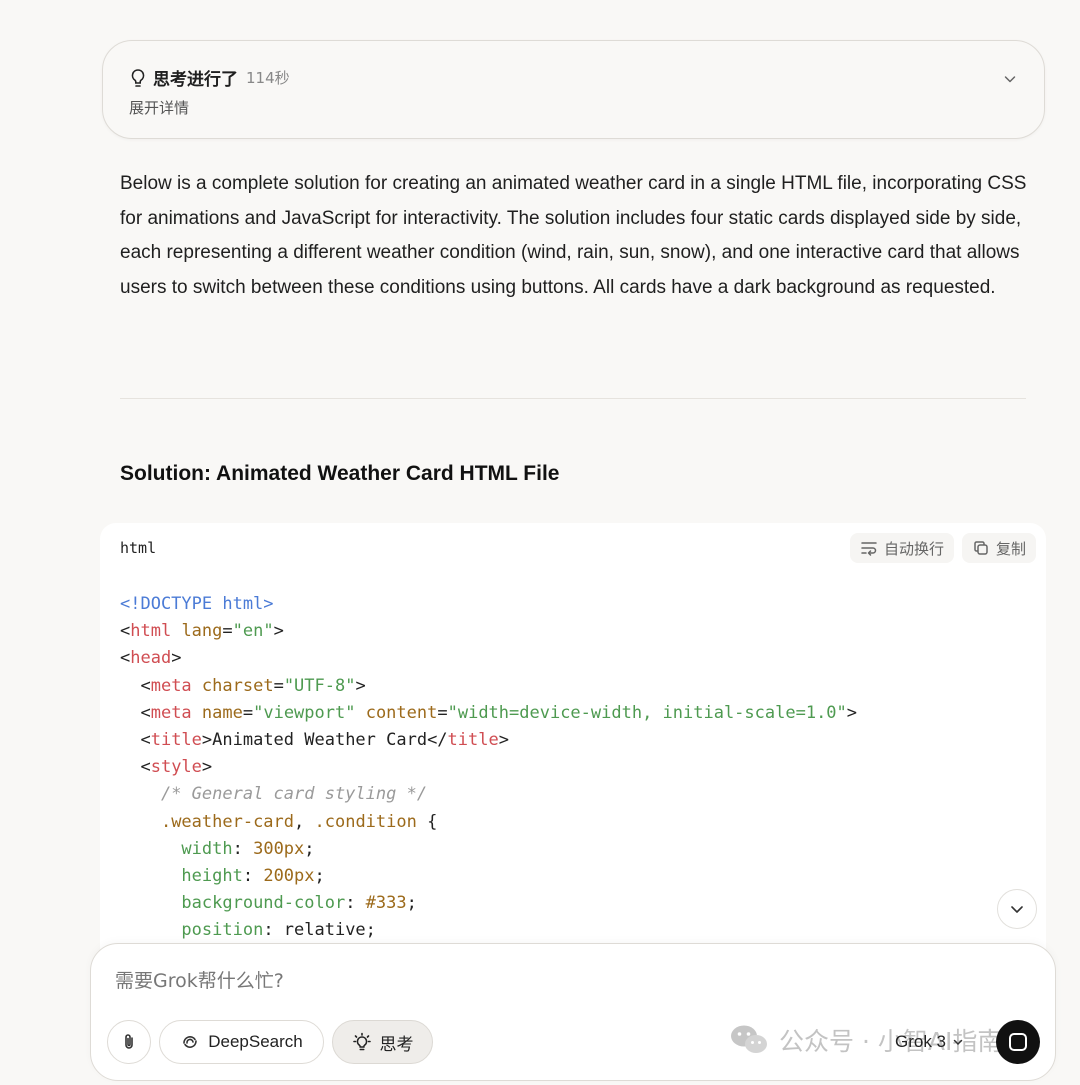 Image resolution: width=1080 pixels, height=1085 pixels. Describe the element at coordinates (515, 981) in the screenshot. I see `message-input` at that location.